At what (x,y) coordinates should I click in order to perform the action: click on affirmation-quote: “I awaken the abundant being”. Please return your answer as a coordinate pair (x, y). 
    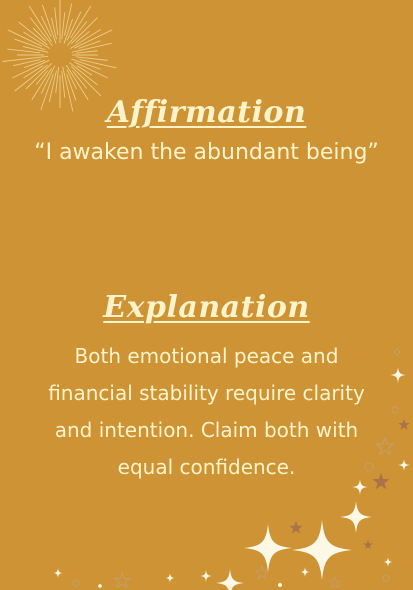
    Looking at the image, I should click on (206, 152).